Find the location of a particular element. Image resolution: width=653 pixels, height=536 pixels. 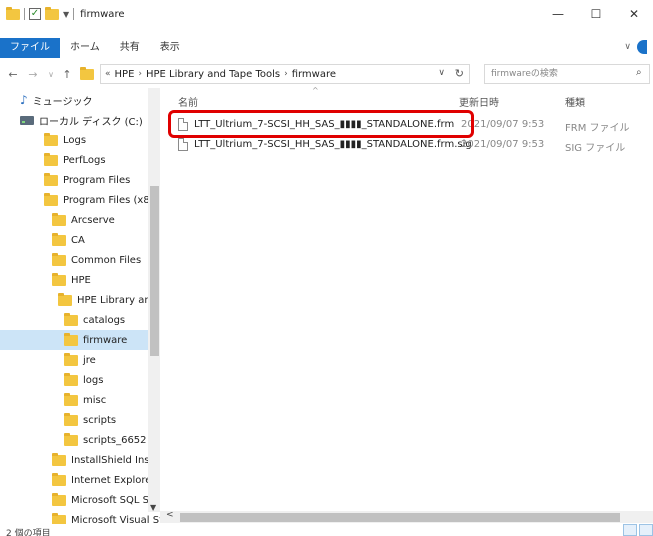

nav-item-label: ミュージック is located at coordinates (62, 102).